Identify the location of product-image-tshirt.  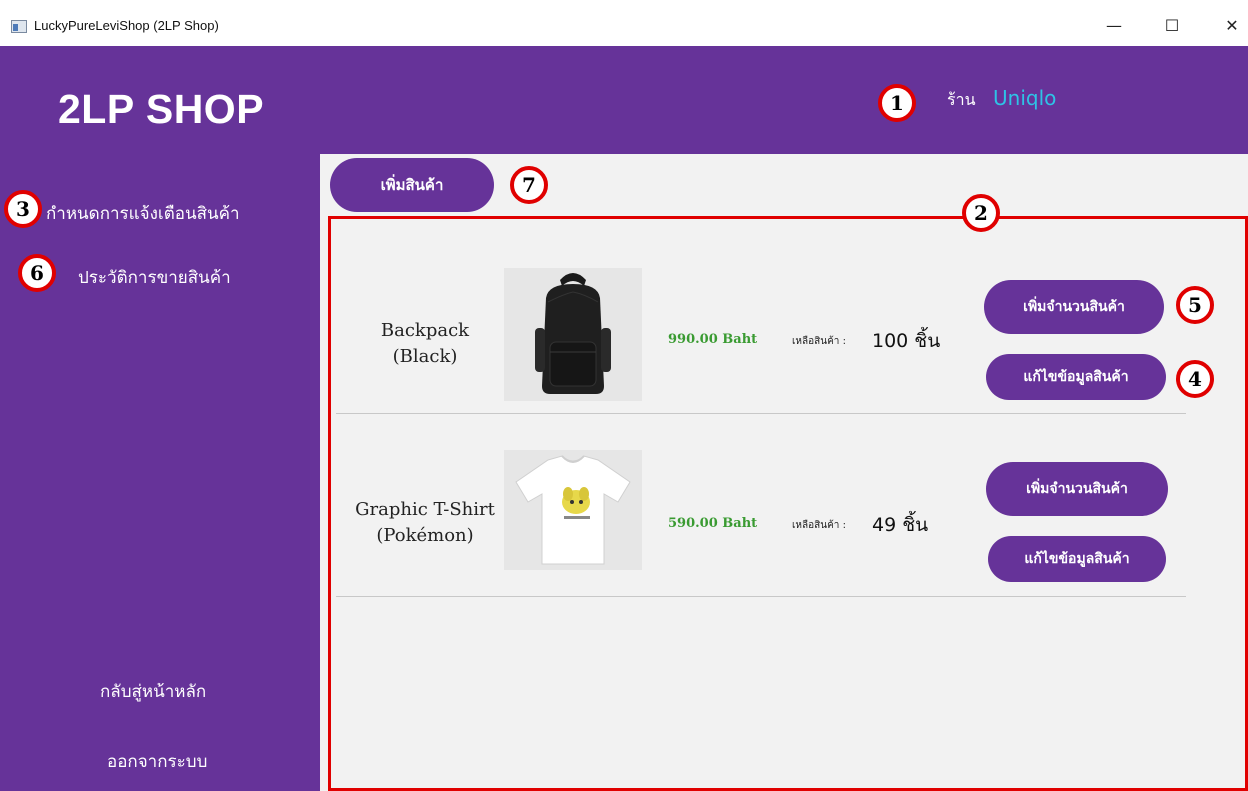
(573, 510).